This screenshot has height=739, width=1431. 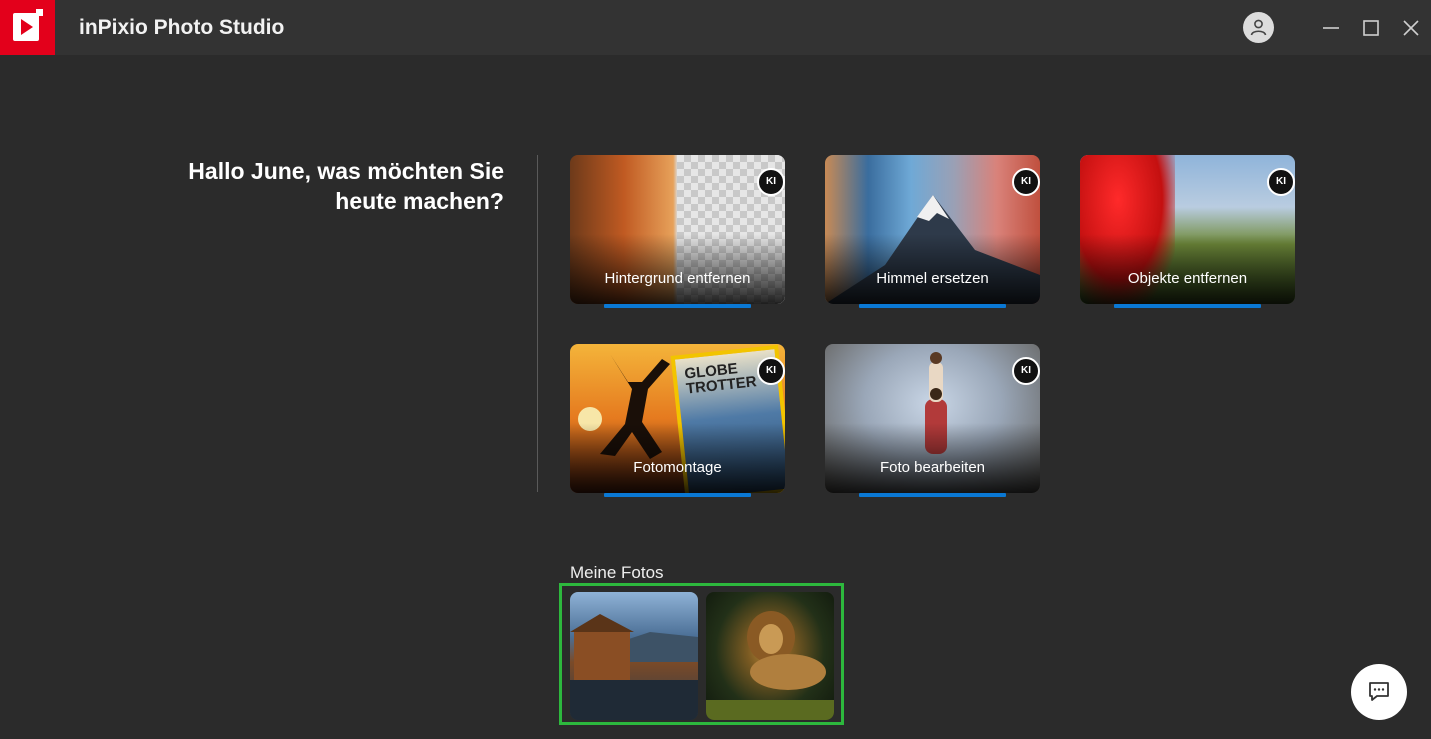 I want to click on logo-icon, so click(x=28, y=25).